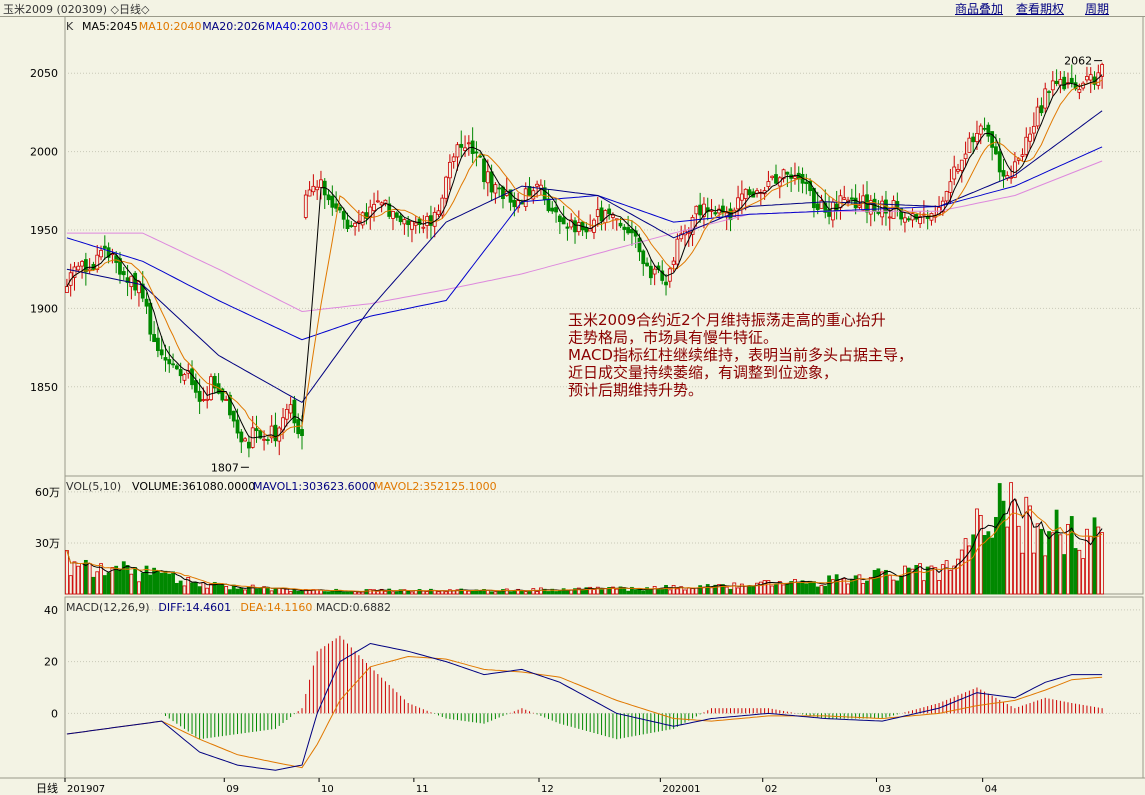 This screenshot has height=795, width=1145. Describe the element at coordinates (703, 373) in the screenshot. I see `annotation-line: 近日成交量持续萎缩，有调整到位迹象，` at that location.